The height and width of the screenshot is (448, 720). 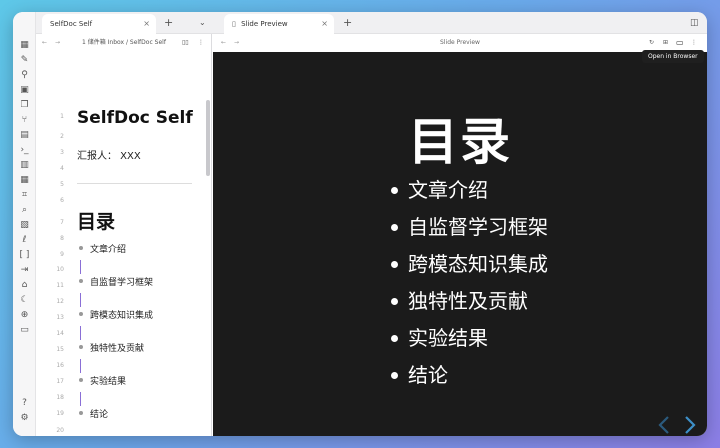 What do you see at coordinates (24, 135) in the screenshot?
I see `daily-note-icon: ▤` at bounding box center [24, 135].